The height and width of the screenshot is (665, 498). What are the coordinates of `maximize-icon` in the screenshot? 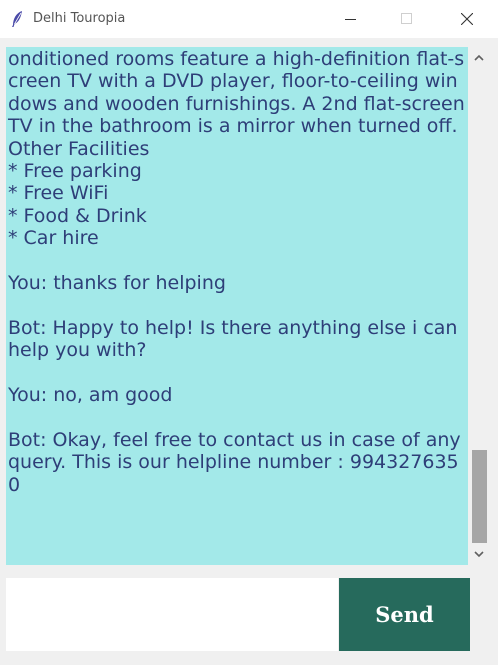 It's located at (406, 18).